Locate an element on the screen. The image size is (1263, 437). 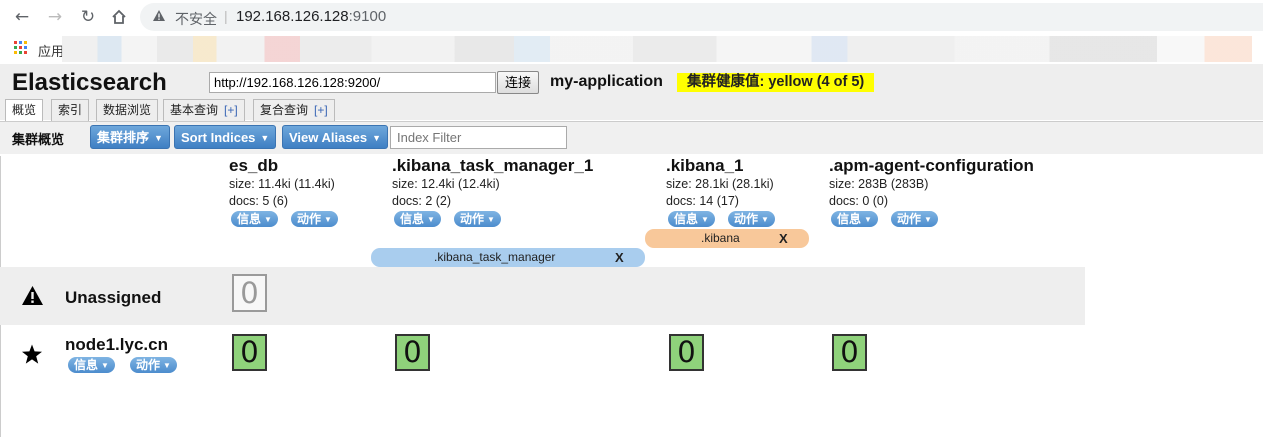
url-text: 192.168.126.128:9100 is located at coordinates (311, 16).